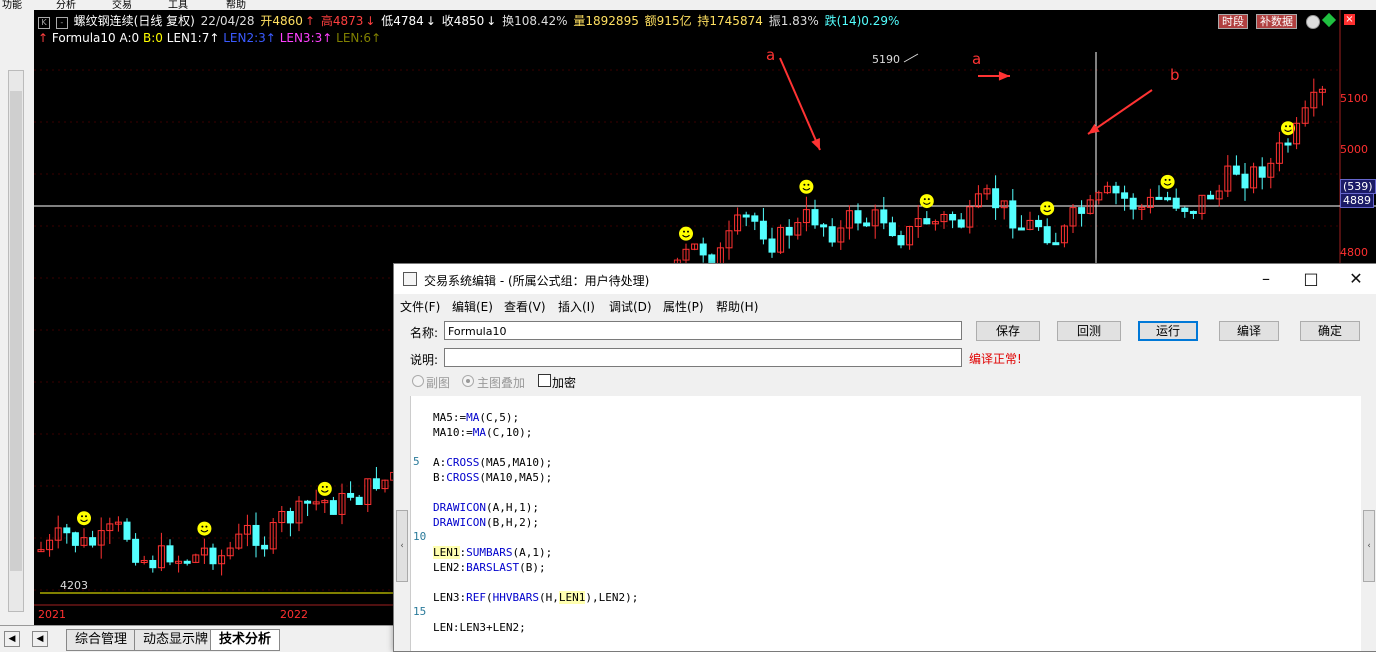 This screenshot has height=652, width=1376. What do you see at coordinates (683, 306) in the screenshot?
I see `menu-properties: 属性(P)` at bounding box center [683, 306].